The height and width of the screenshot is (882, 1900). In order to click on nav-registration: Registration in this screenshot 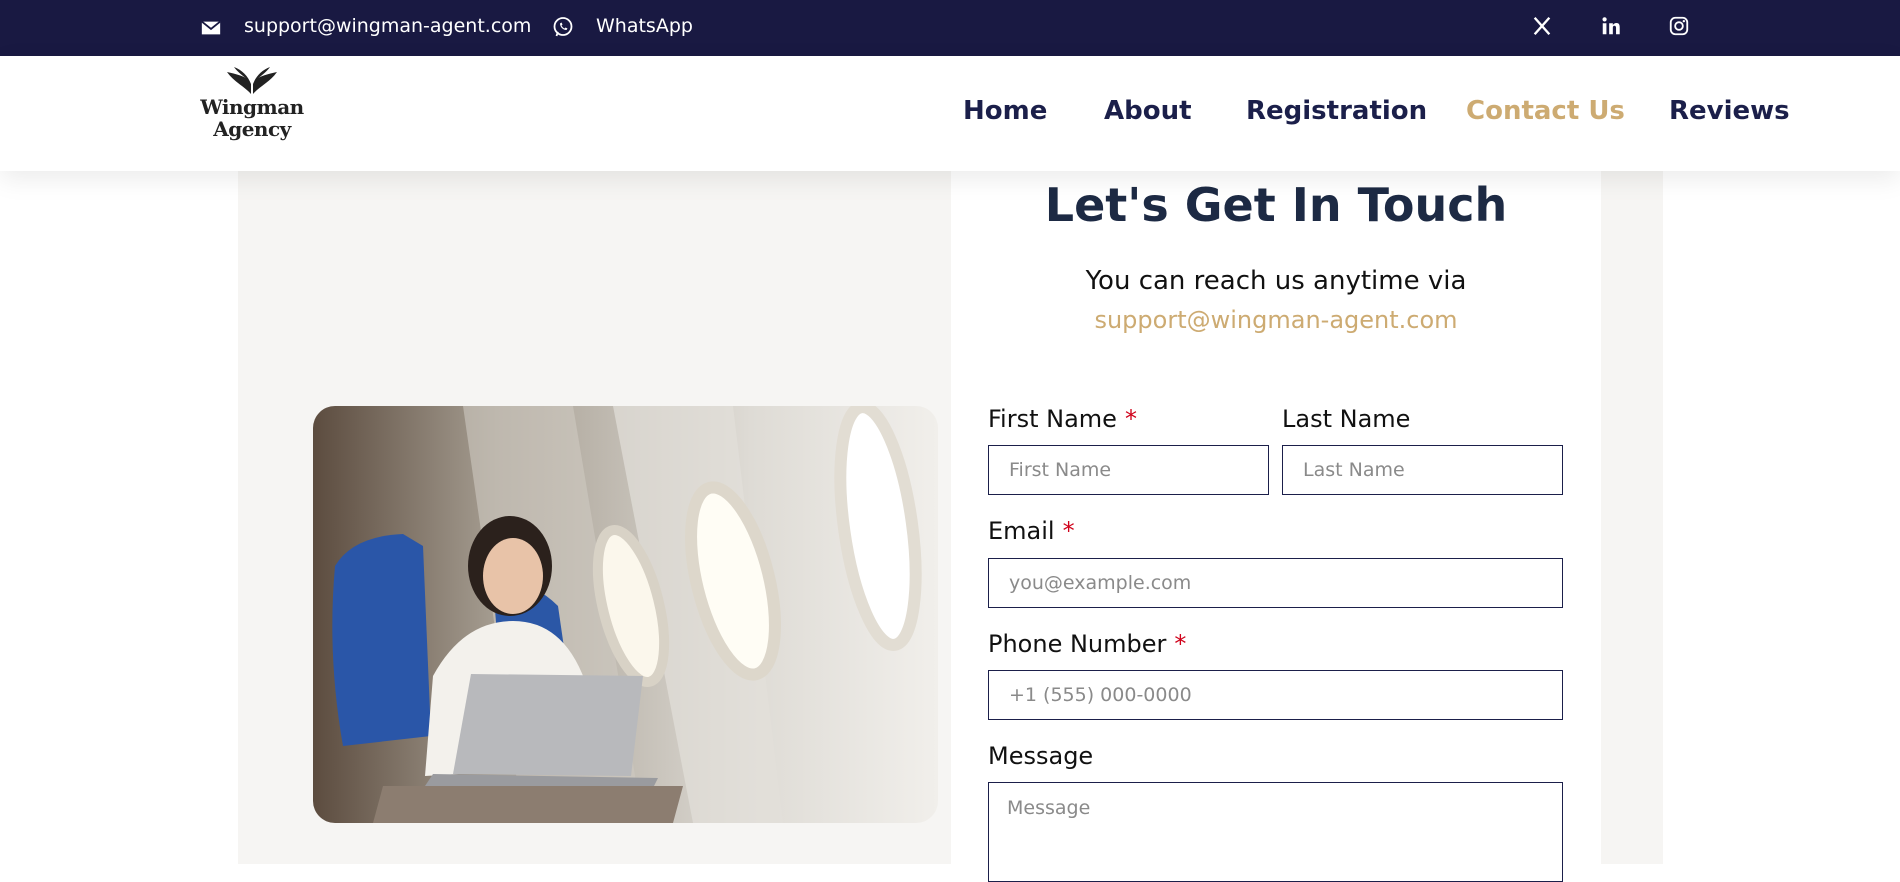, I will do `click(1336, 111)`.